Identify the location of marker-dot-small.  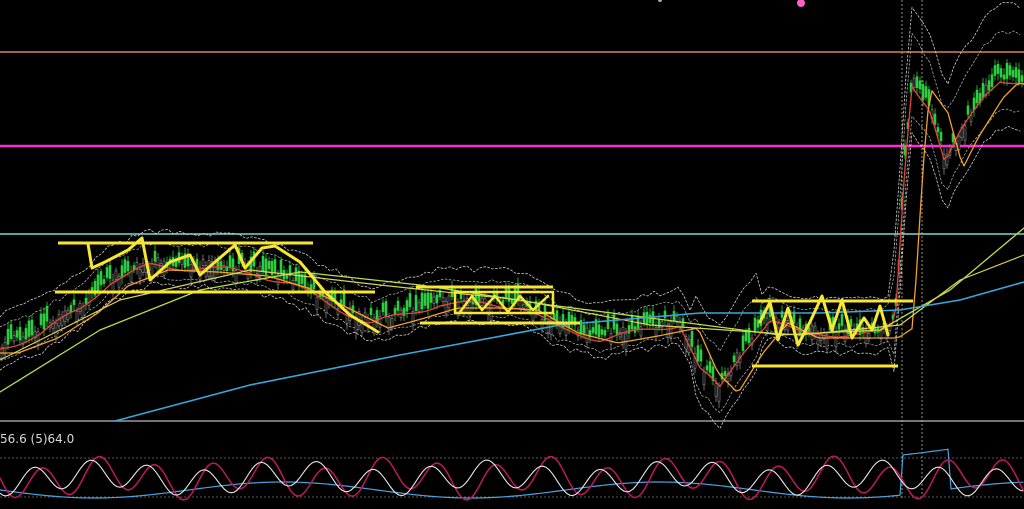
(660, 1).